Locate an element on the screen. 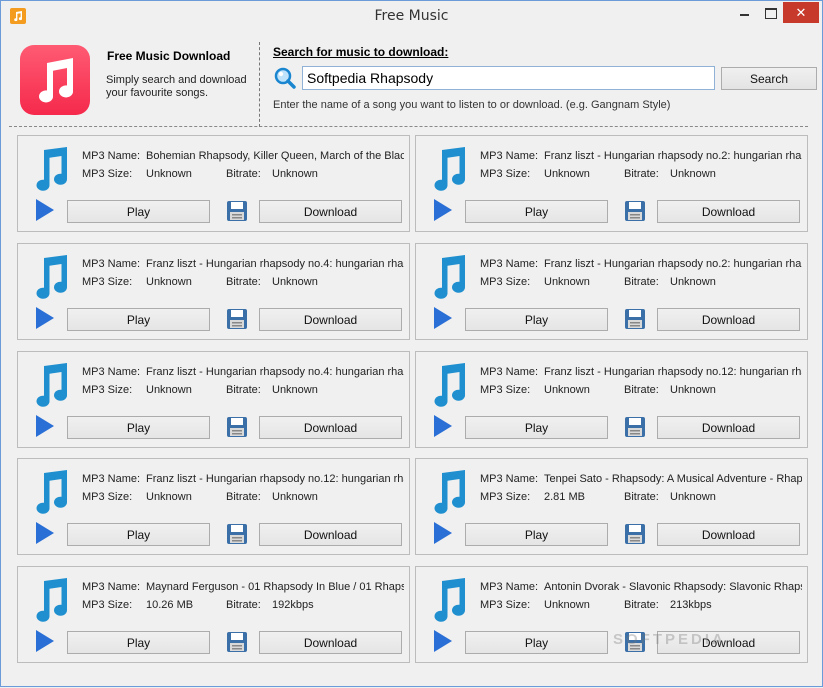  mp3-size-value: 2.81 MB is located at coordinates (564, 497).